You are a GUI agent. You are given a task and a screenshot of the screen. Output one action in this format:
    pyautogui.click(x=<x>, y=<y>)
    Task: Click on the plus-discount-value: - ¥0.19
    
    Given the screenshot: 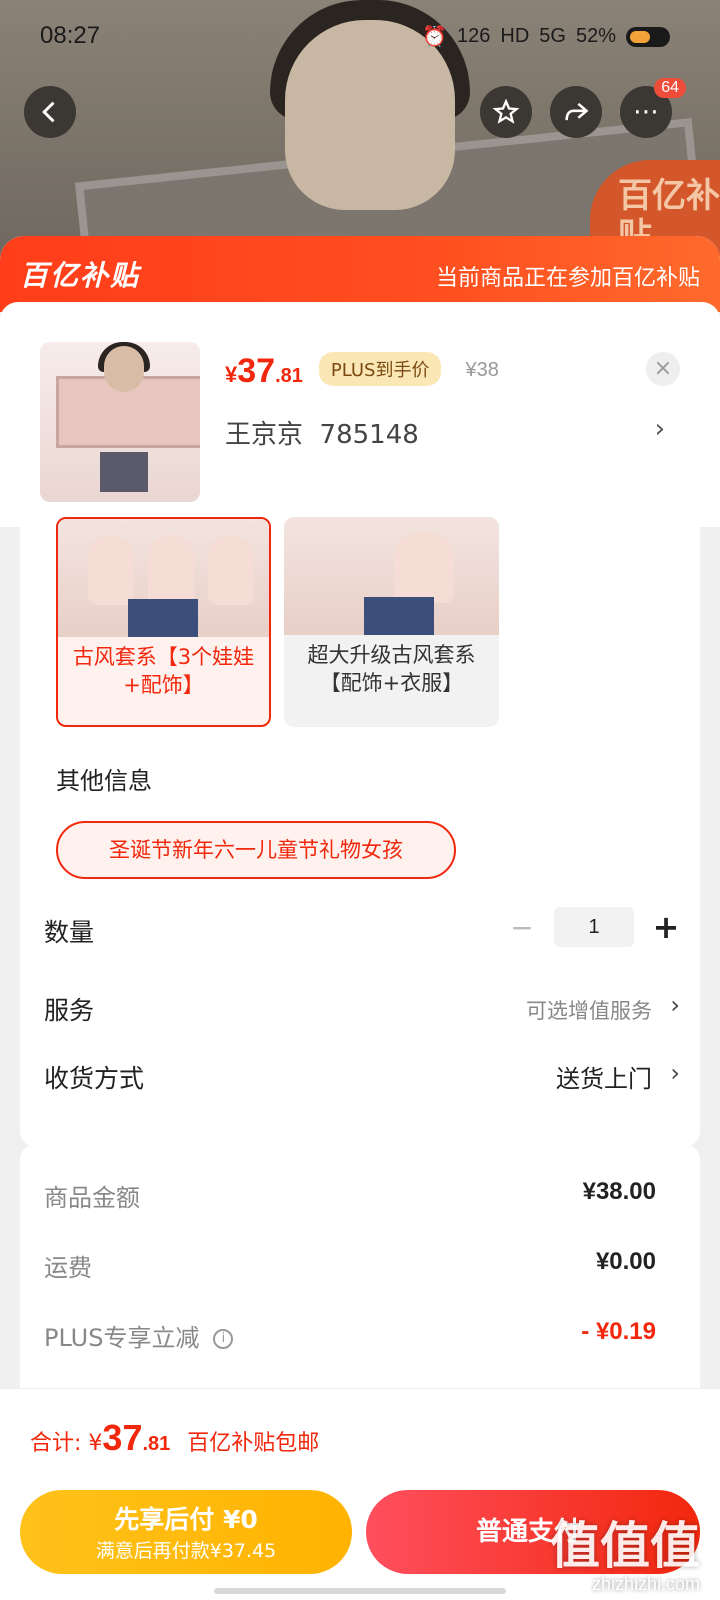 What is the action you would take?
    pyautogui.click(x=618, y=1331)
    